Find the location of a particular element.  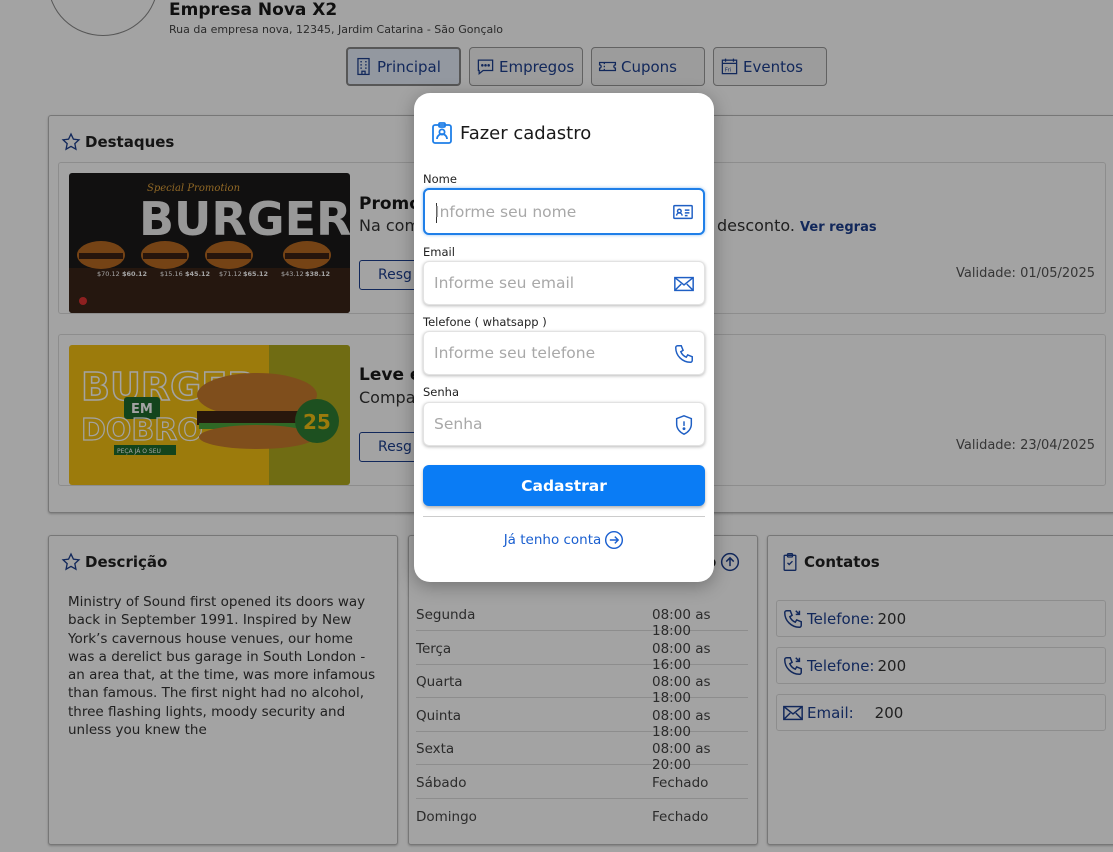

shield-icon is located at coordinates (684, 425).